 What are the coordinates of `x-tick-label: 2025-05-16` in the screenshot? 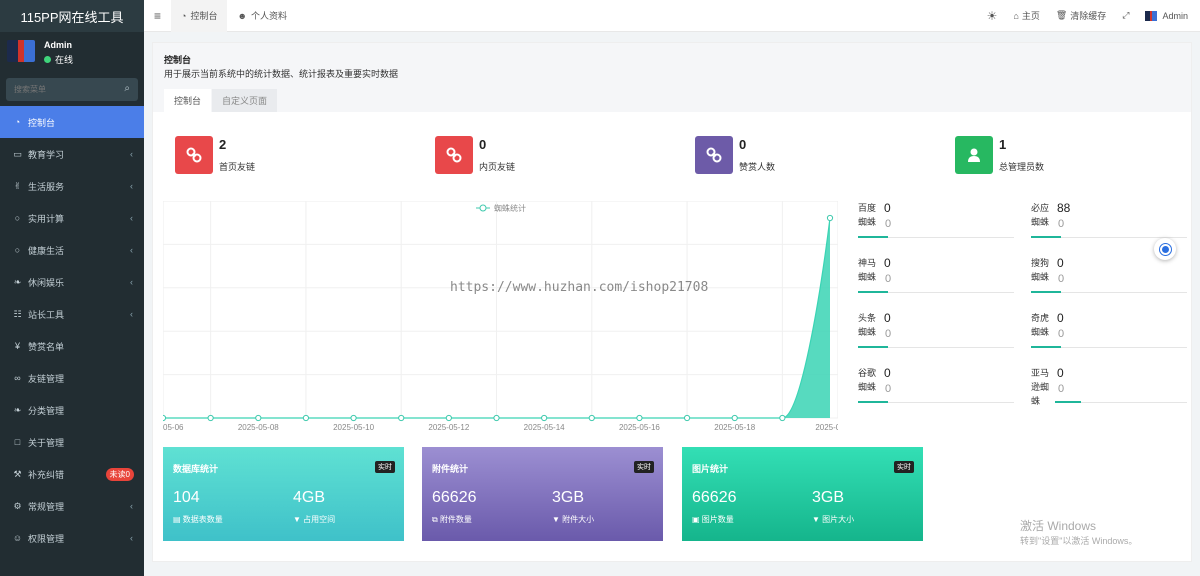 It's located at (639, 427).